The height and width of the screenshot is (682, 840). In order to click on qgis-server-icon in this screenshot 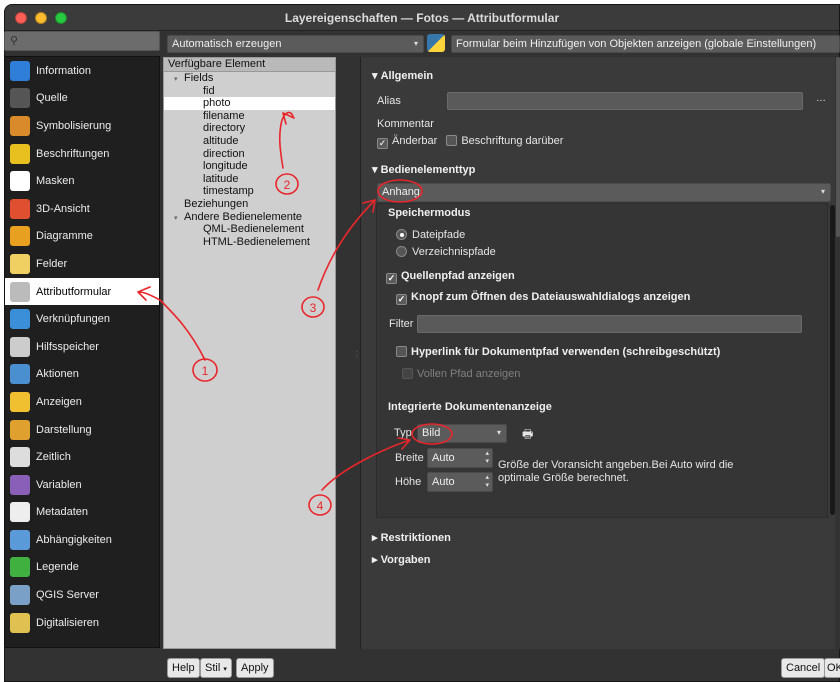, I will do `click(20, 595)`.